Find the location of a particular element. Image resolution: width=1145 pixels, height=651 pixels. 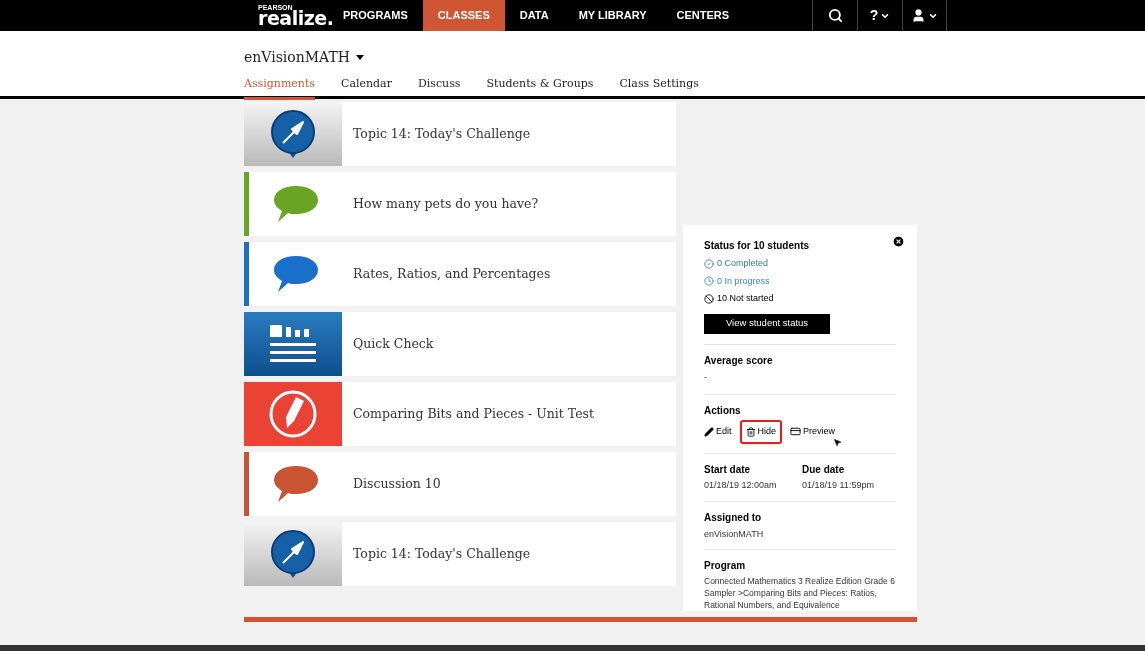

chart-lines-icon is located at coordinates (293, 344).